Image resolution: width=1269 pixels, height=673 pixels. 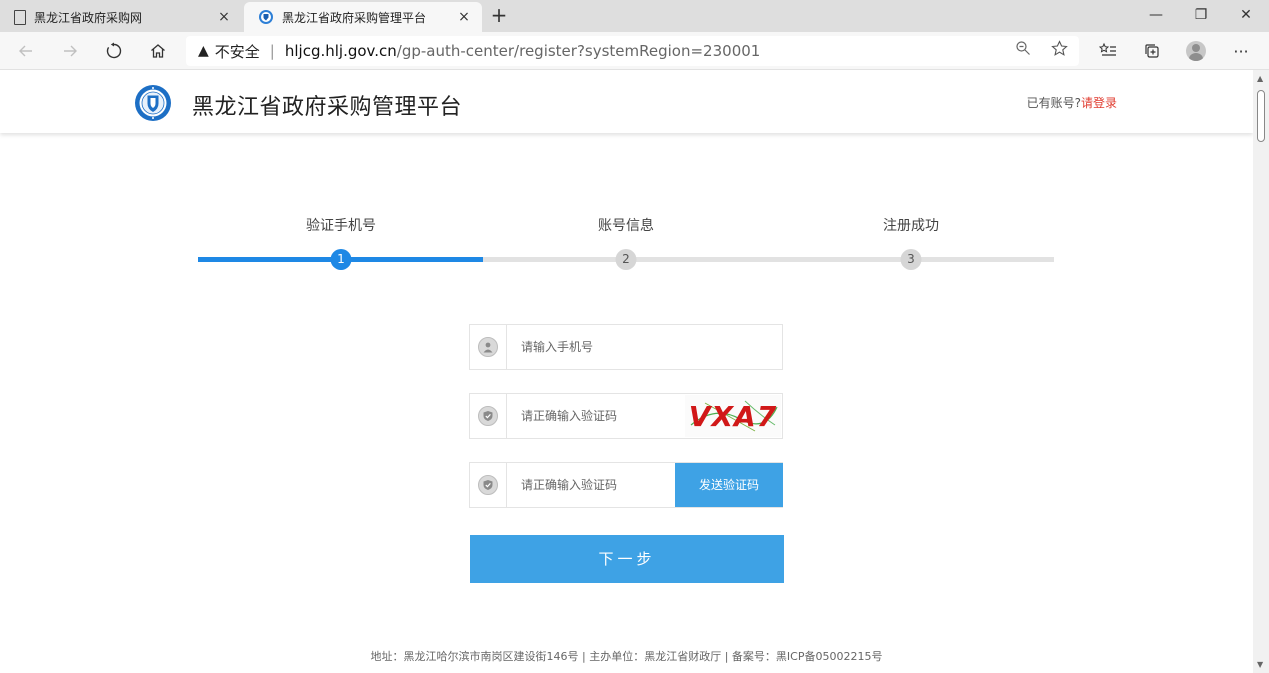 I want to click on site-header: 黑龙江省政府采购管理平台 已有账号?请登录, so click(x=626, y=101).